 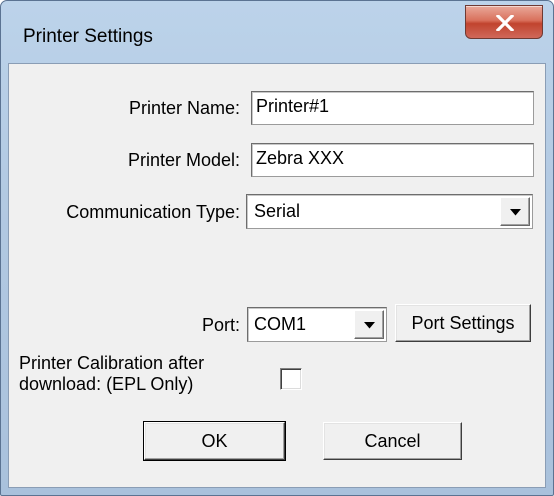 What do you see at coordinates (277, 211) in the screenshot?
I see `communication-type-value: Serial` at bounding box center [277, 211].